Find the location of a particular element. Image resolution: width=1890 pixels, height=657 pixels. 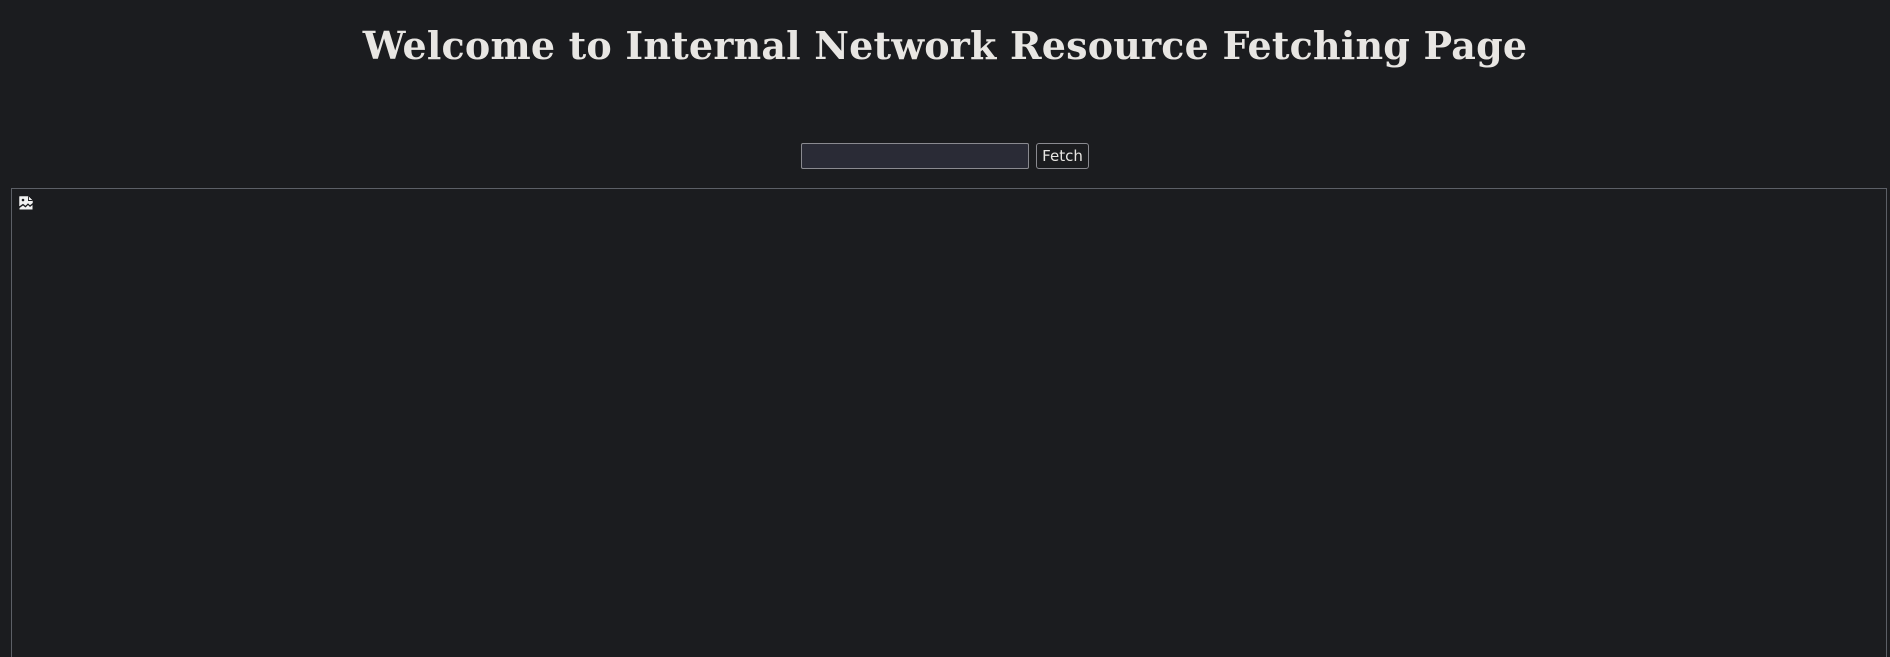

fetch-button: Fetch is located at coordinates (1062, 156).